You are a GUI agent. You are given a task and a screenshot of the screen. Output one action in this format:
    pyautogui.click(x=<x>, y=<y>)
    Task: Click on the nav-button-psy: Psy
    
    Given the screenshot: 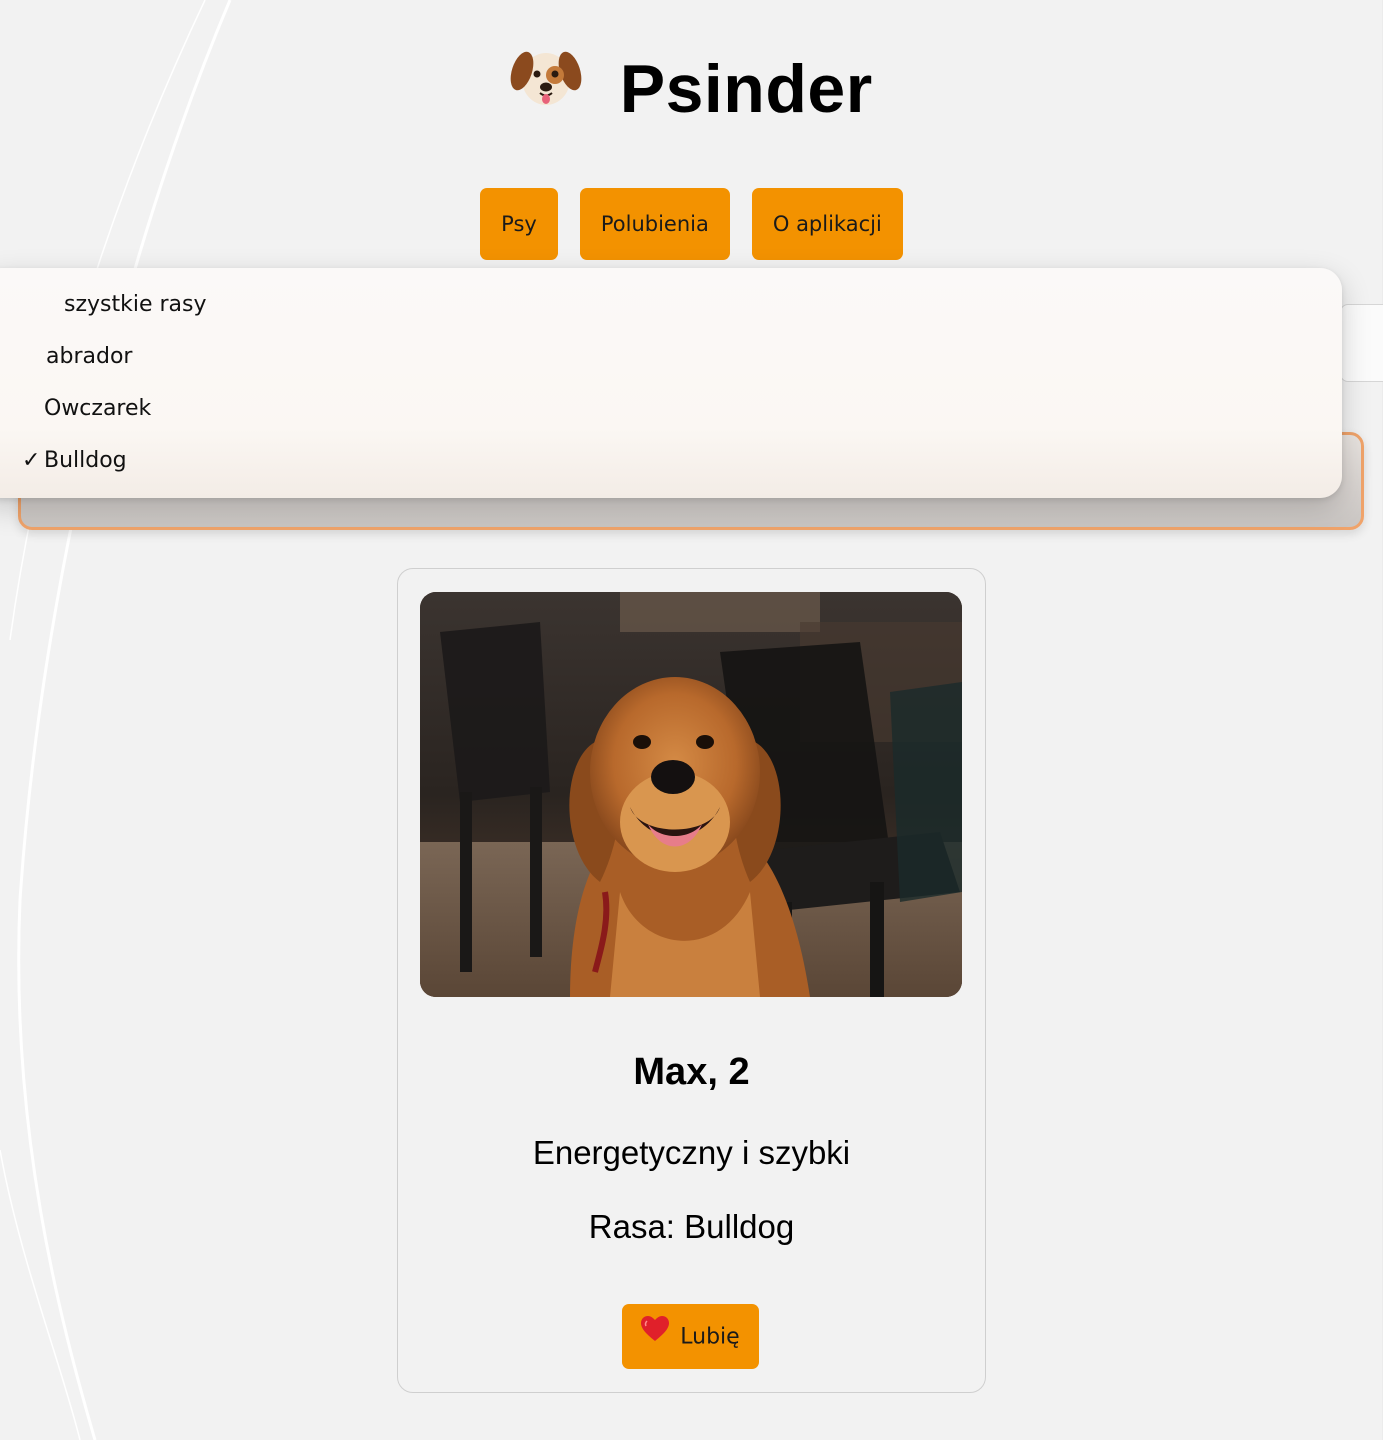 What is the action you would take?
    pyautogui.click(x=519, y=224)
    